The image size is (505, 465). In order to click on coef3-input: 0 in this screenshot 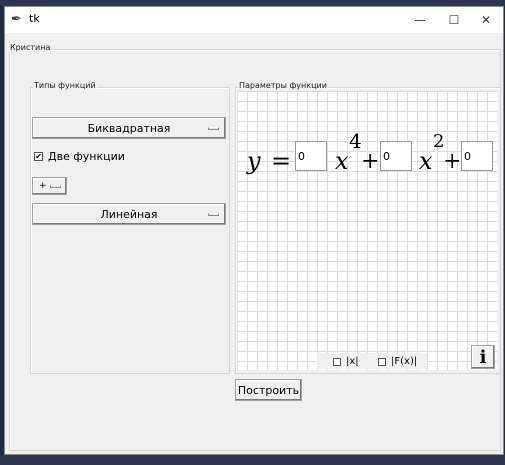, I will do `click(477, 156)`.